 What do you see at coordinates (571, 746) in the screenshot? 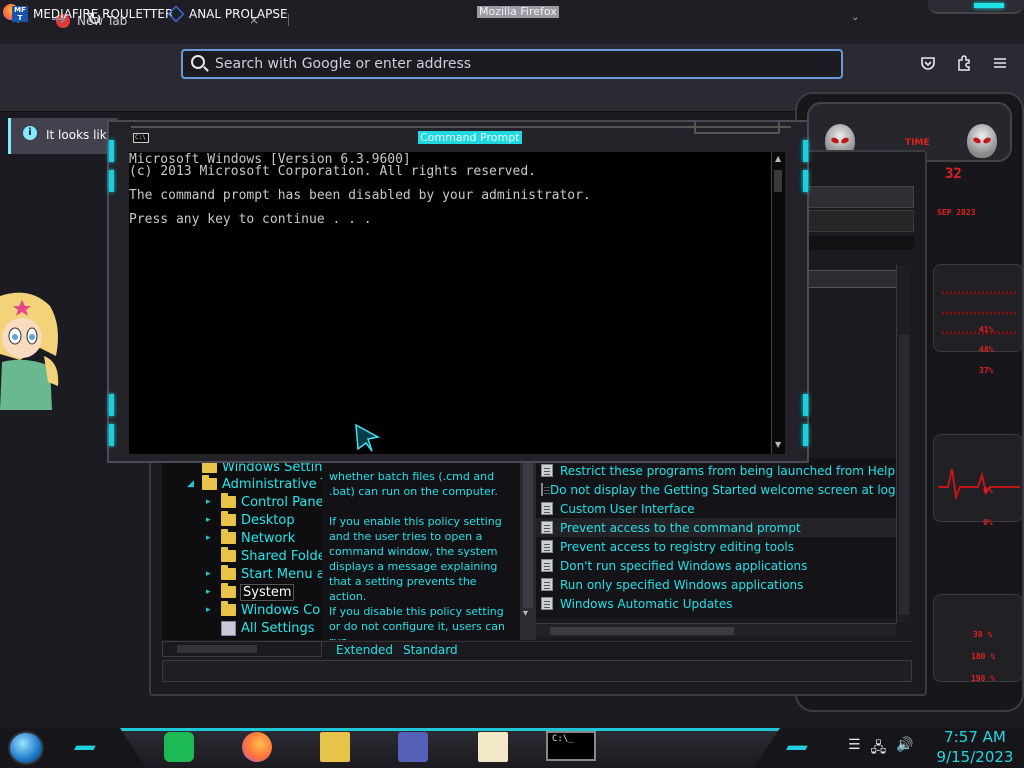
I see `command-prompt-taskbar-icon: C:\_` at bounding box center [571, 746].